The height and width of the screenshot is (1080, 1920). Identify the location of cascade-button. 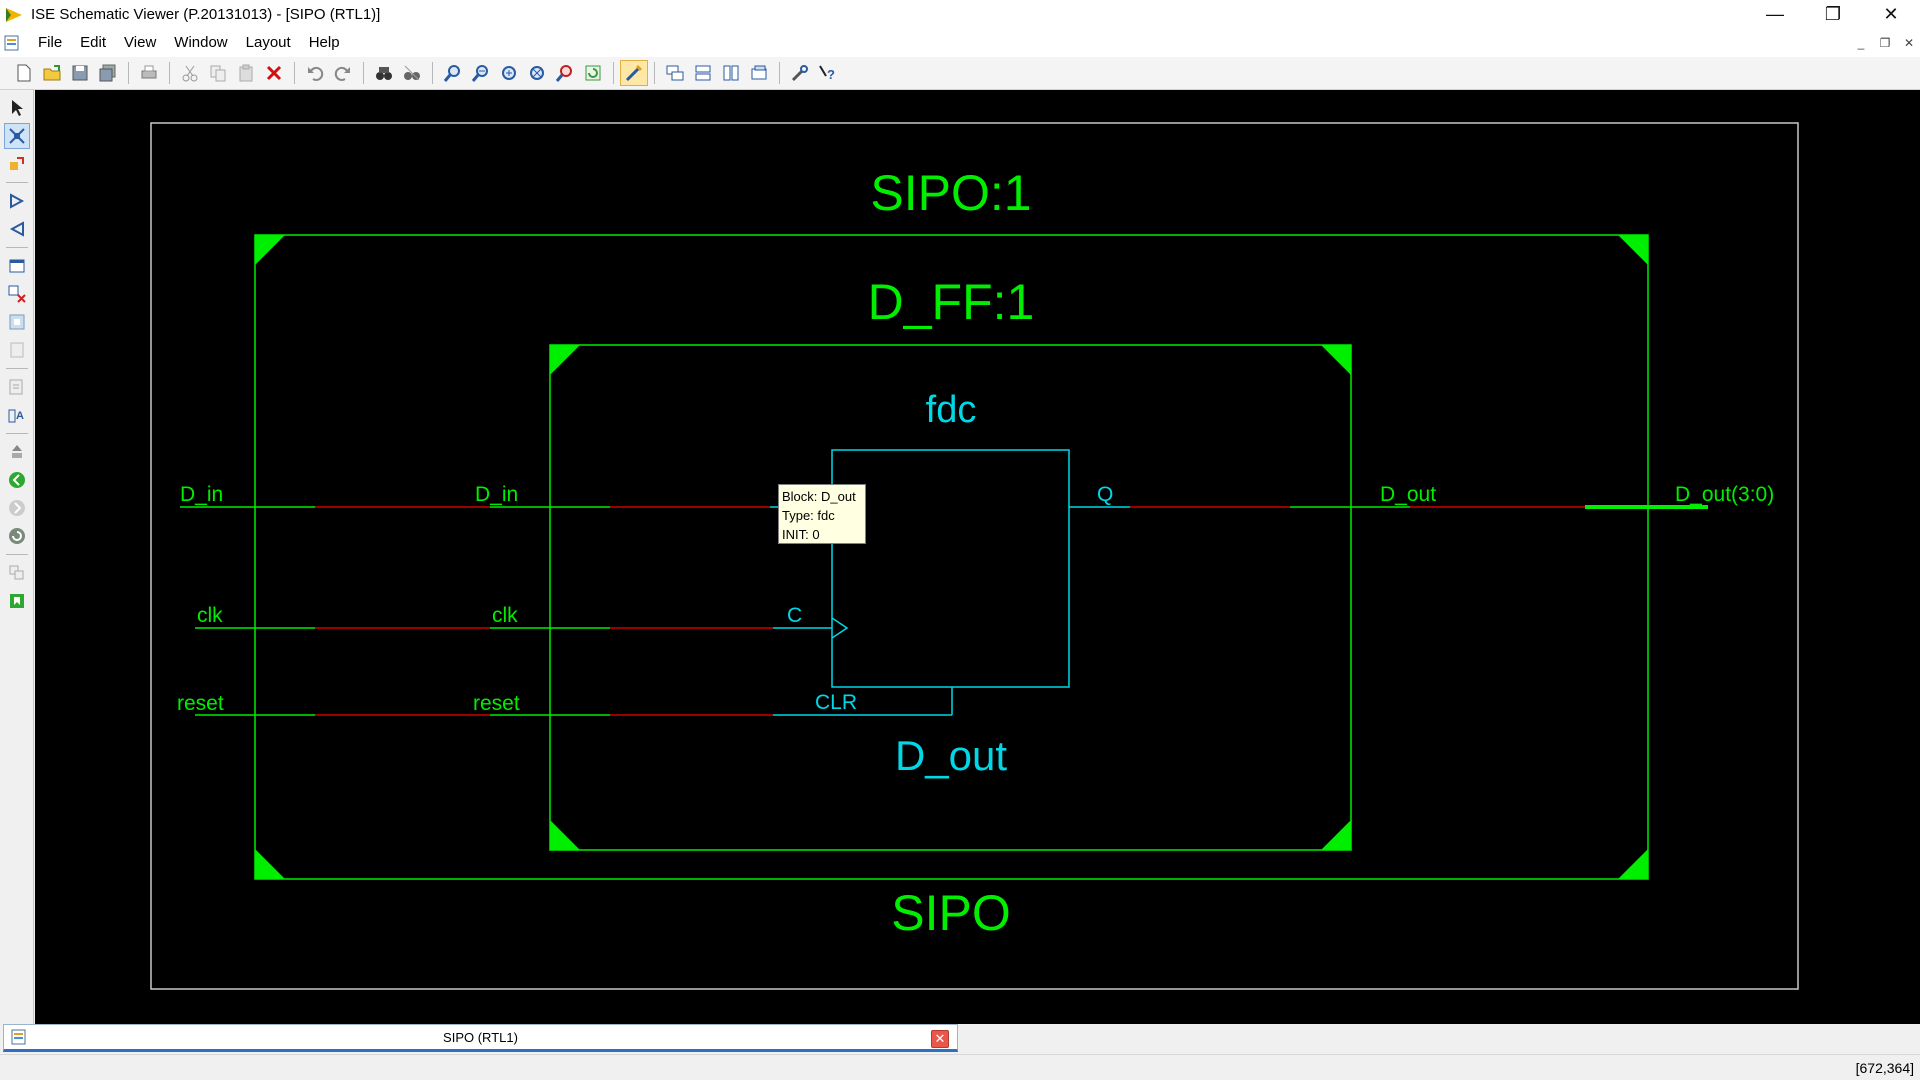
(675, 73).